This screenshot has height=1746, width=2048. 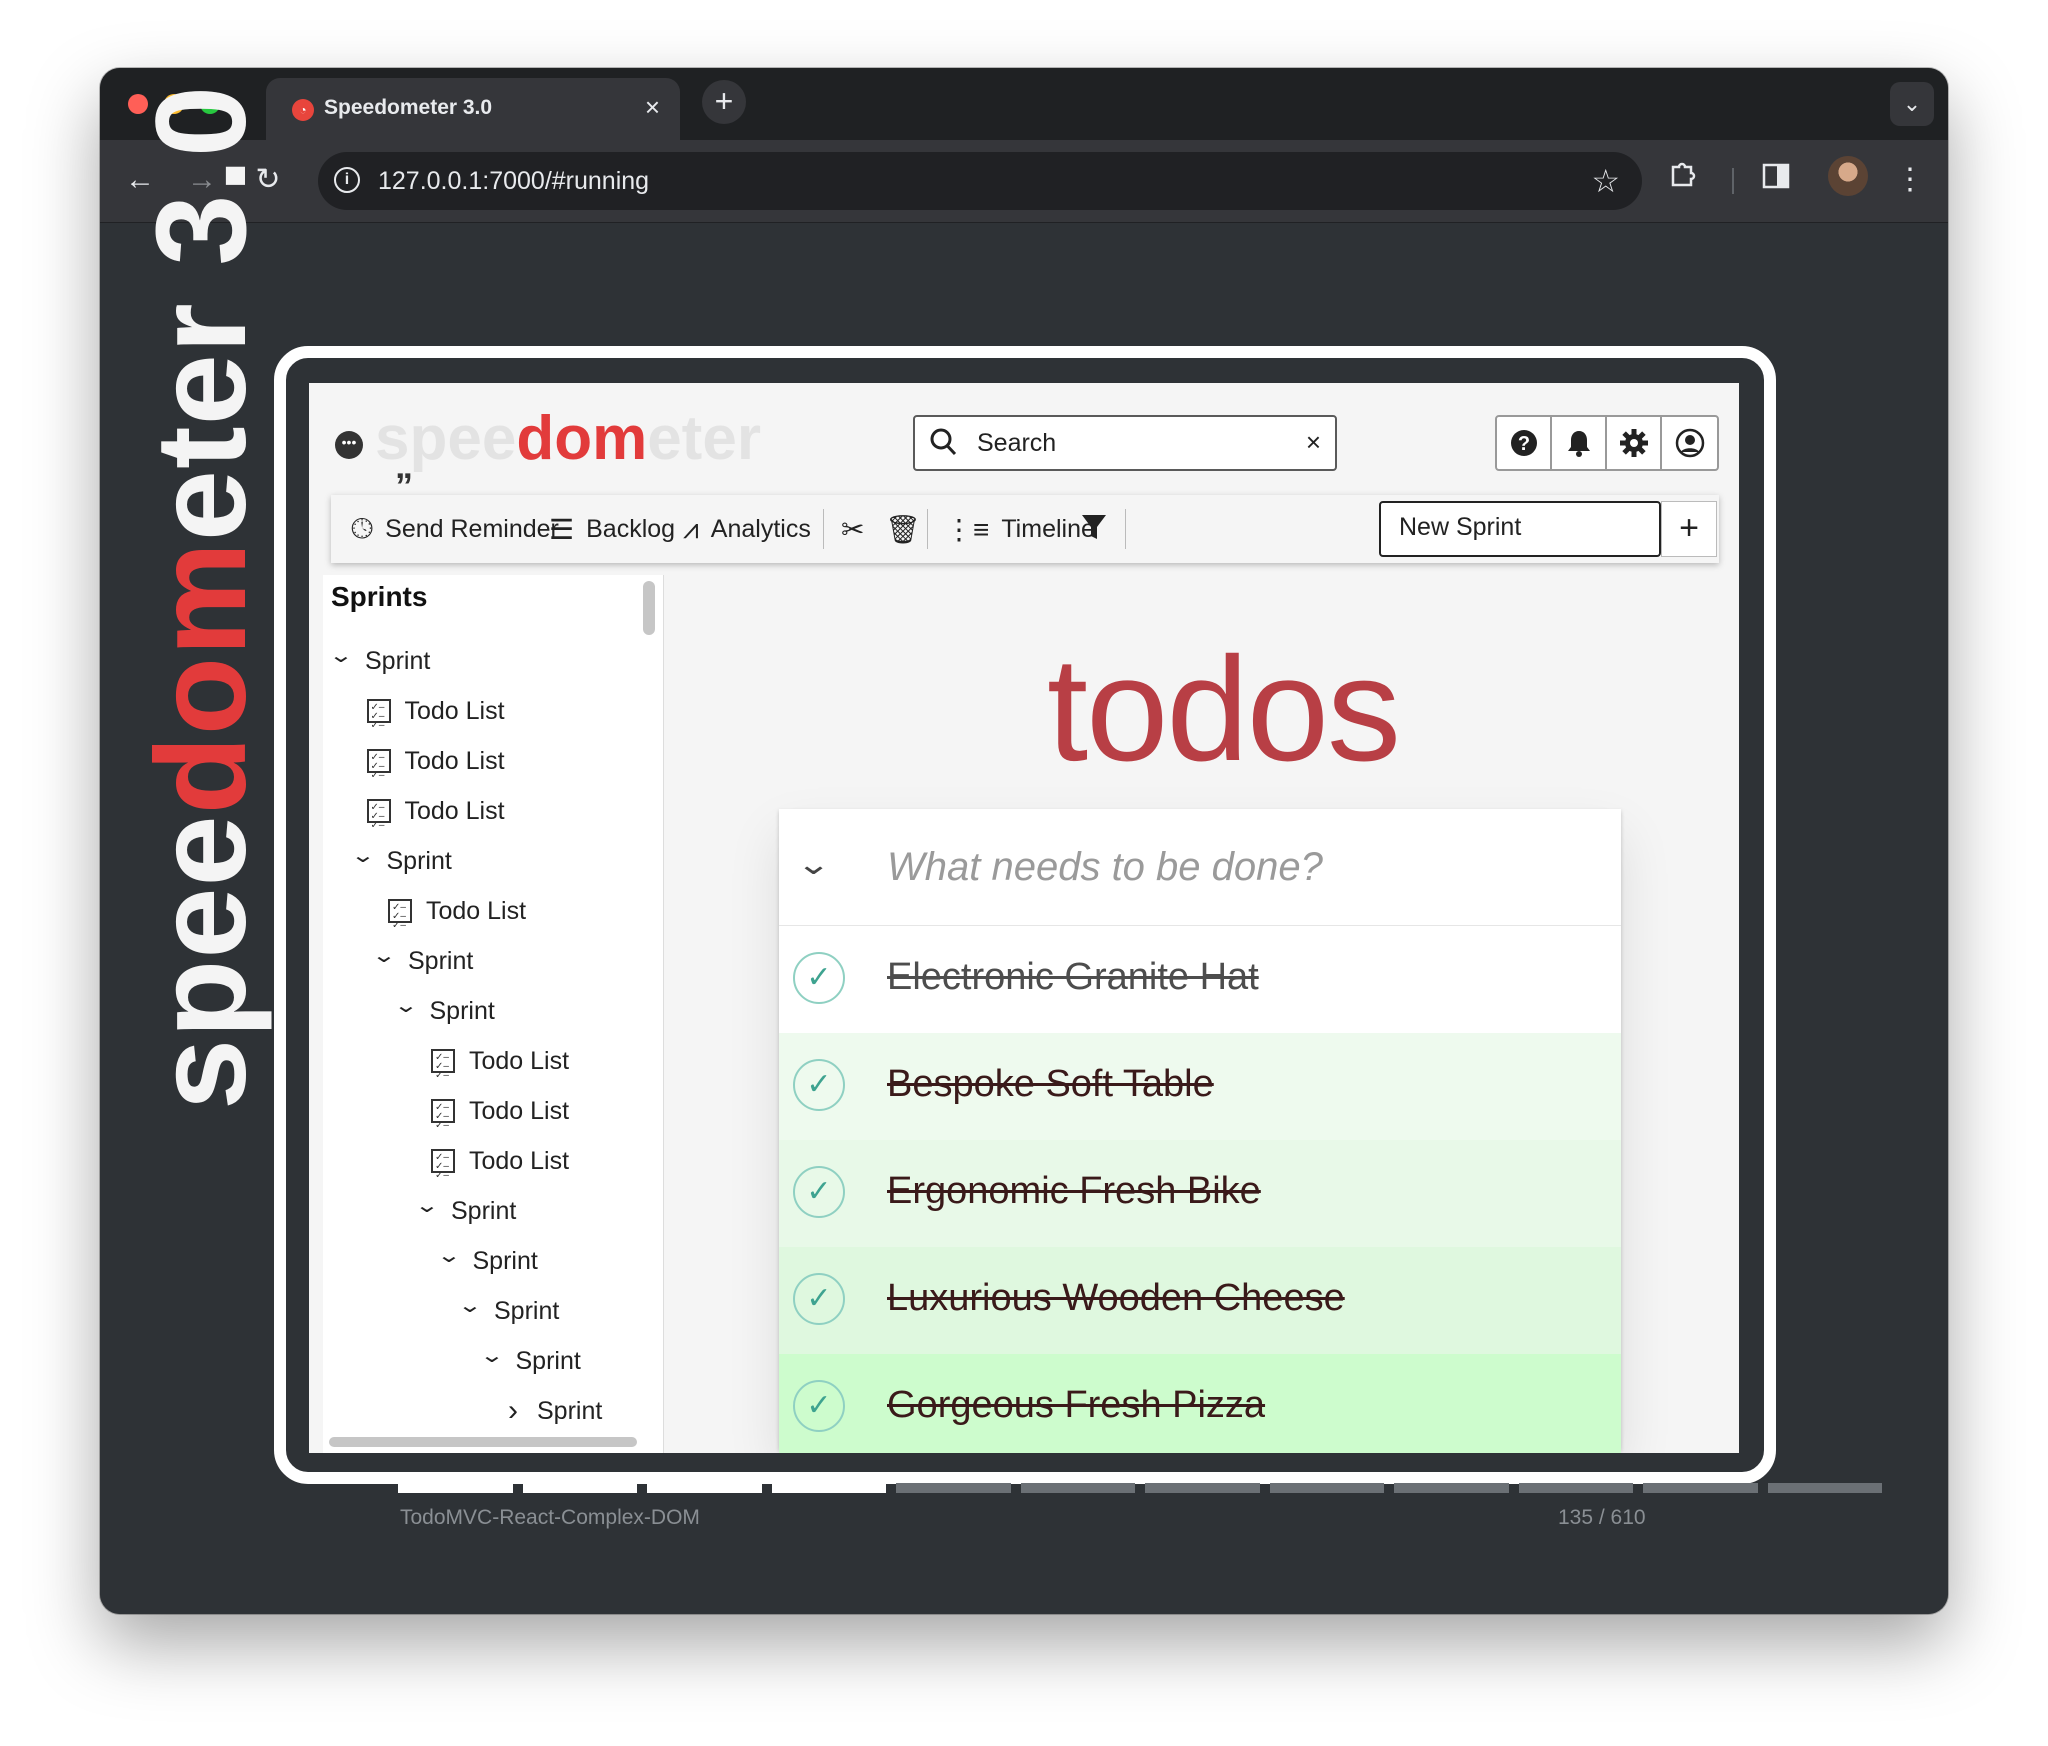 What do you see at coordinates (813, 864) in the screenshot?
I see `toggle-all-chevron-icon: ⌄` at bounding box center [813, 864].